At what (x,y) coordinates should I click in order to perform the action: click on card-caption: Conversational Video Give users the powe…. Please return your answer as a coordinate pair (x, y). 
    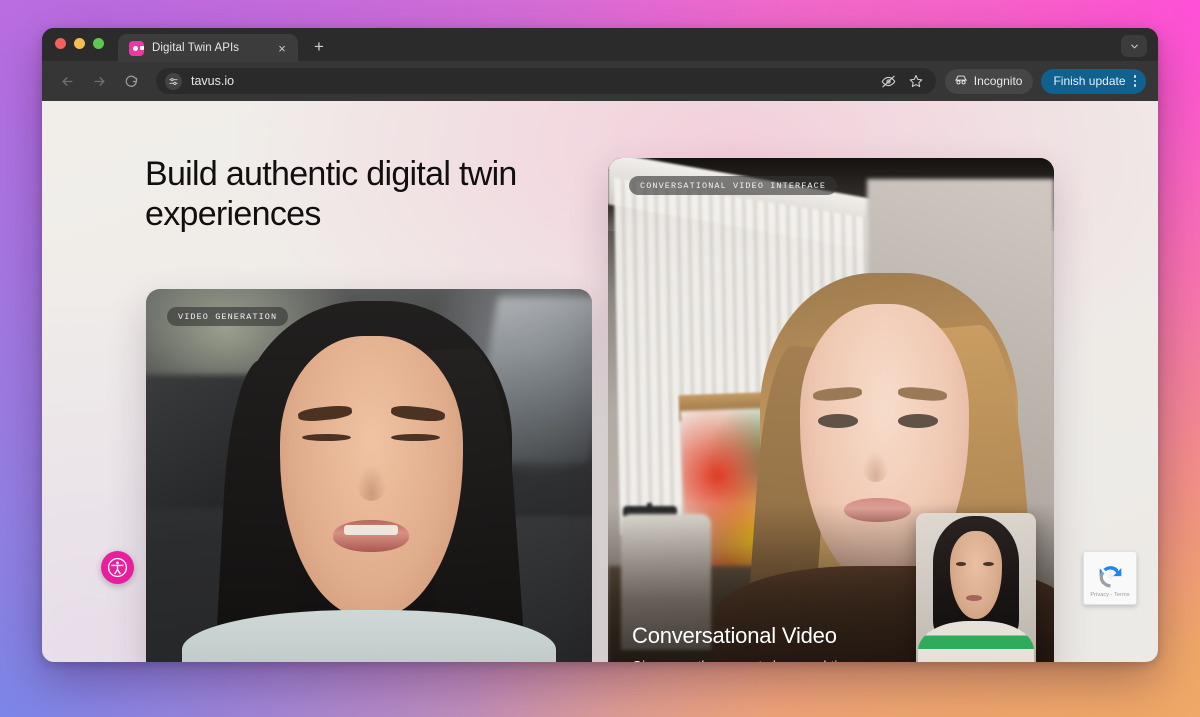
    Looking at the image, I should click on (831, 642).